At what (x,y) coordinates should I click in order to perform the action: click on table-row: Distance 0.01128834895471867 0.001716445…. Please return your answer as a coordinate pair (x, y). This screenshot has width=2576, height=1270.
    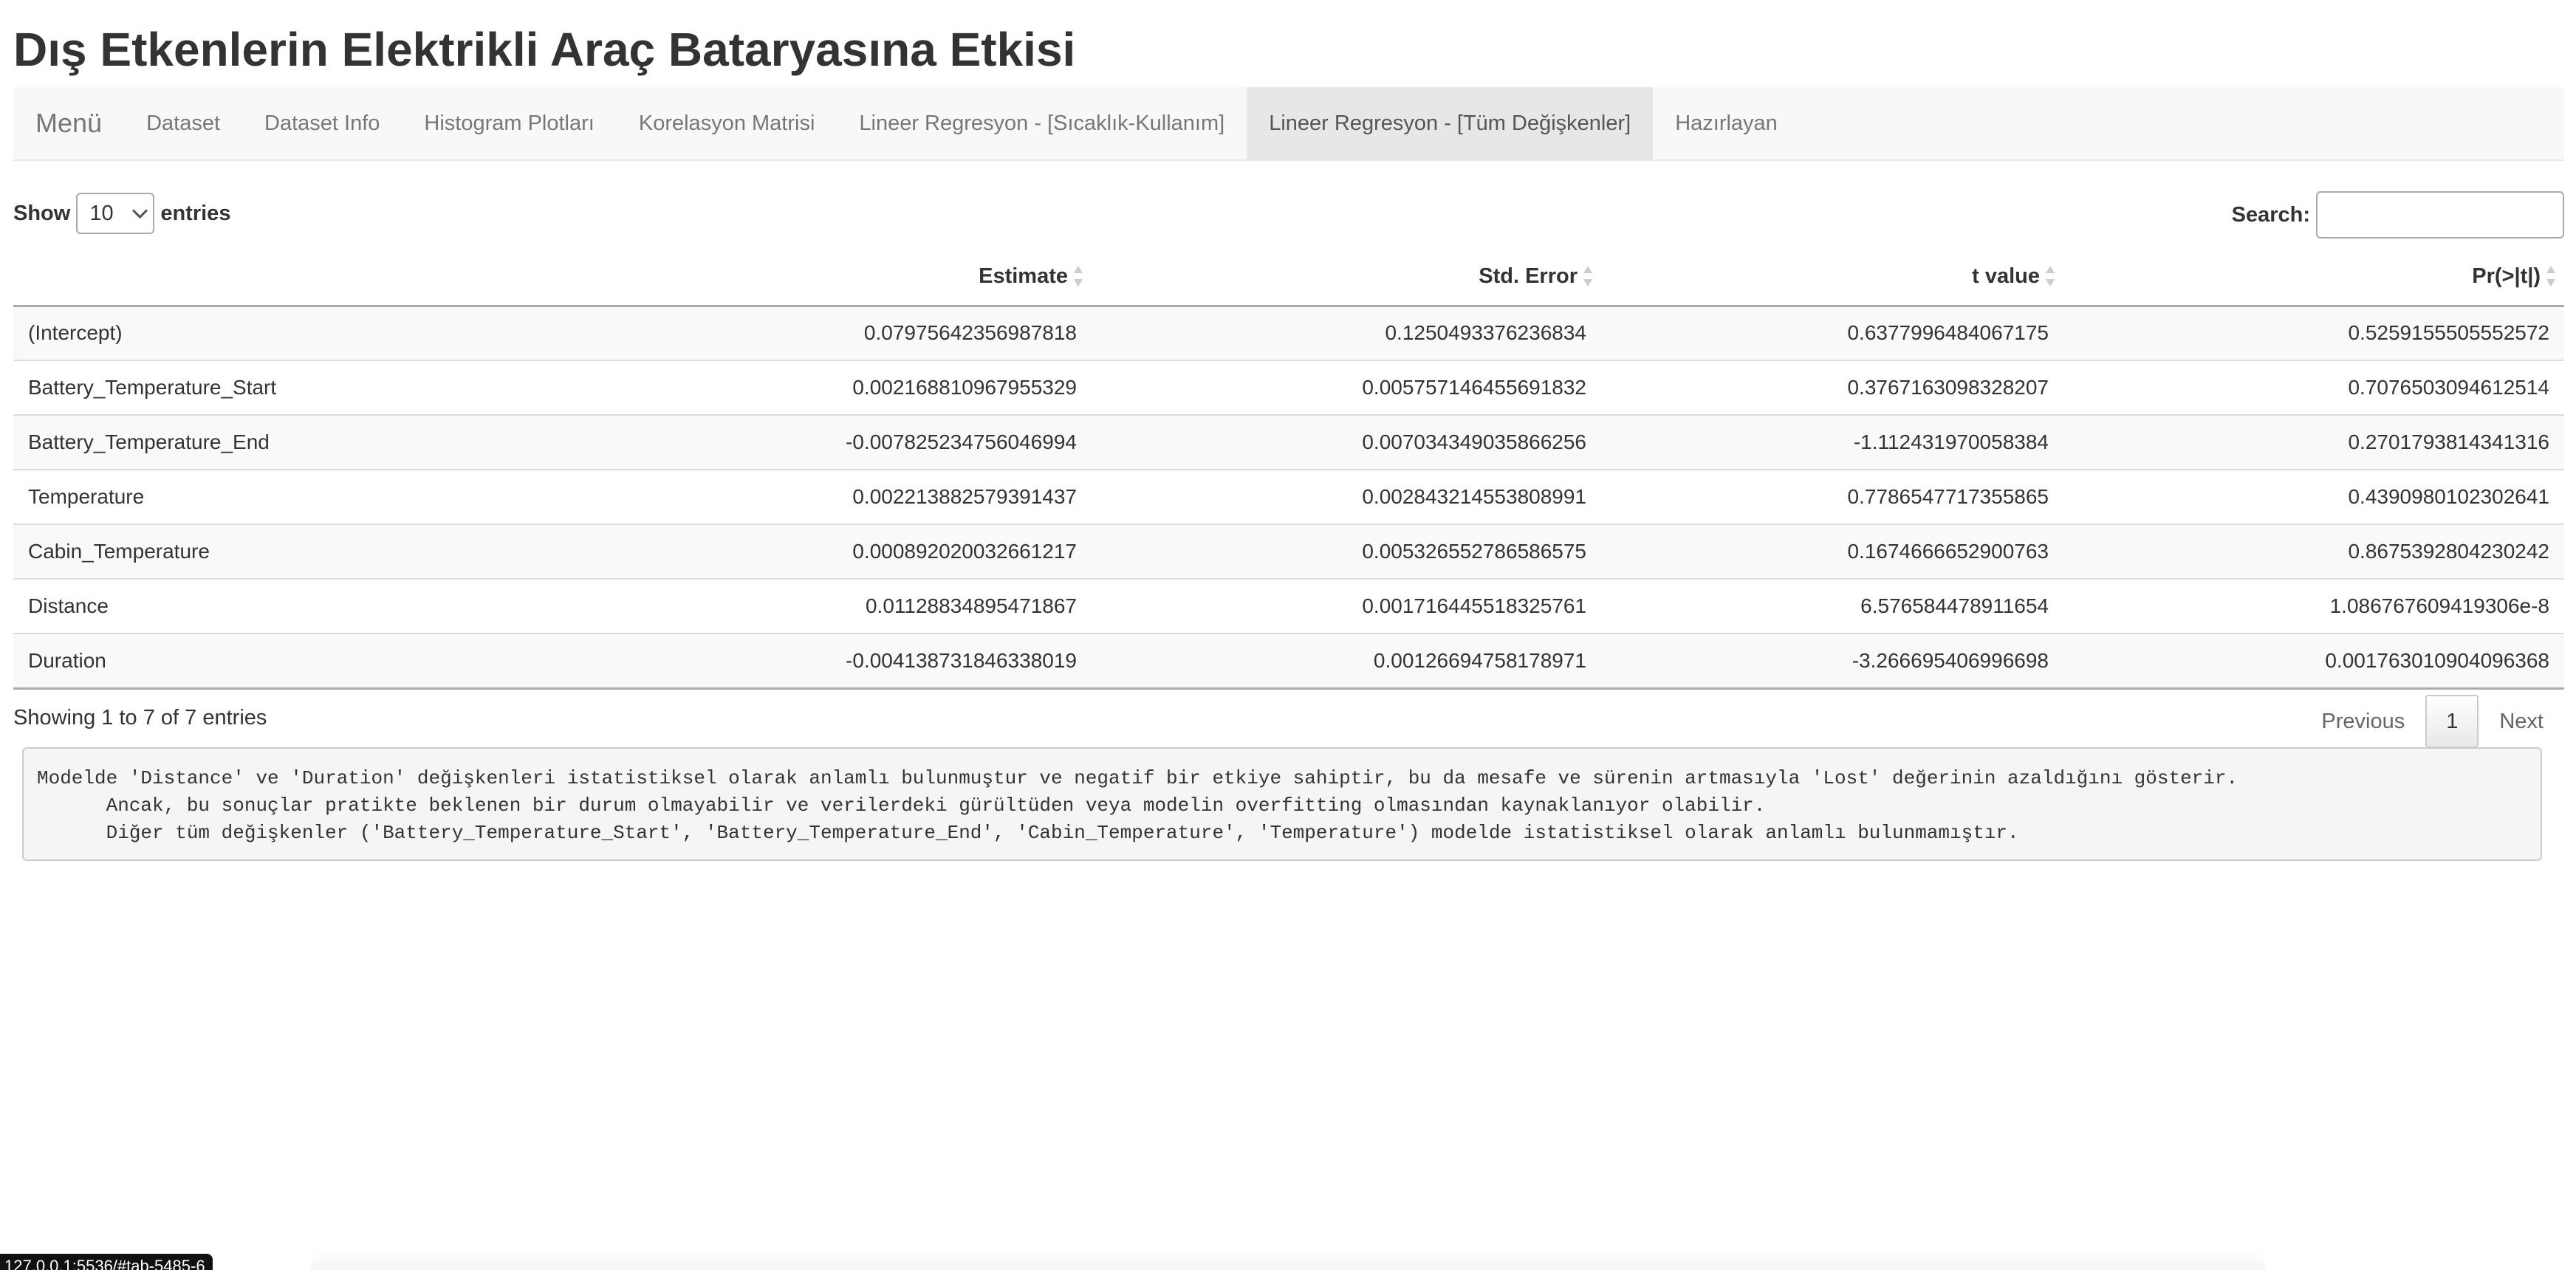
    Looking at the image, I should click on (1288, 606).